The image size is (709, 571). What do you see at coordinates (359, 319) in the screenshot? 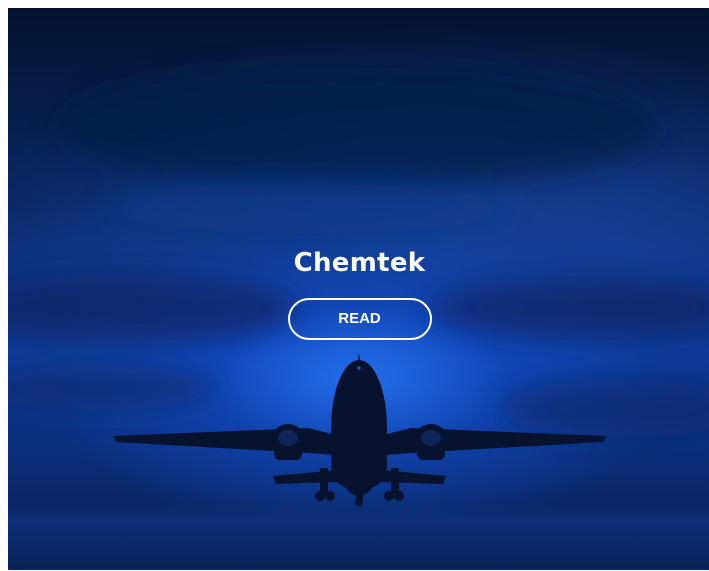
I see `read-button: READ` at bounding box center [359, 319].